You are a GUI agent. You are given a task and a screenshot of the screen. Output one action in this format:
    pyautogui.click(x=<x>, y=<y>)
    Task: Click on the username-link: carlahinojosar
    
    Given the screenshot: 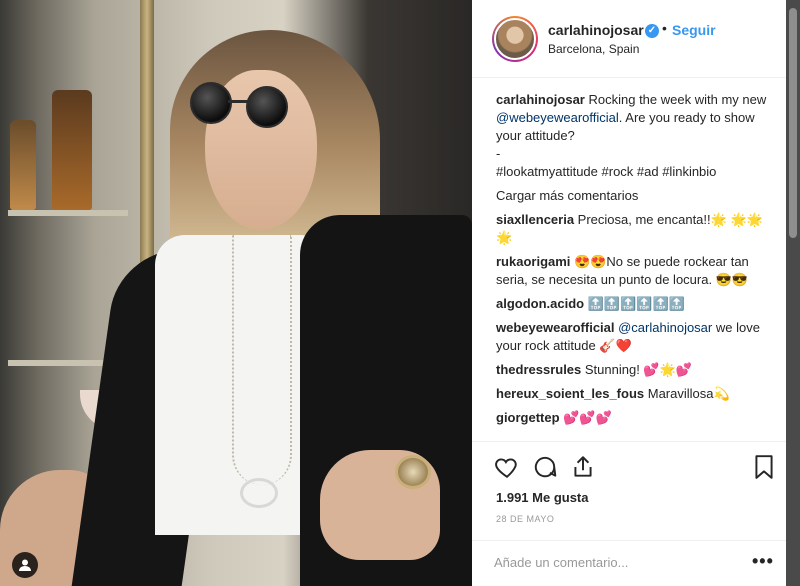 What is the action you would take?
    pyautogui.click(x=596, y=30)
    